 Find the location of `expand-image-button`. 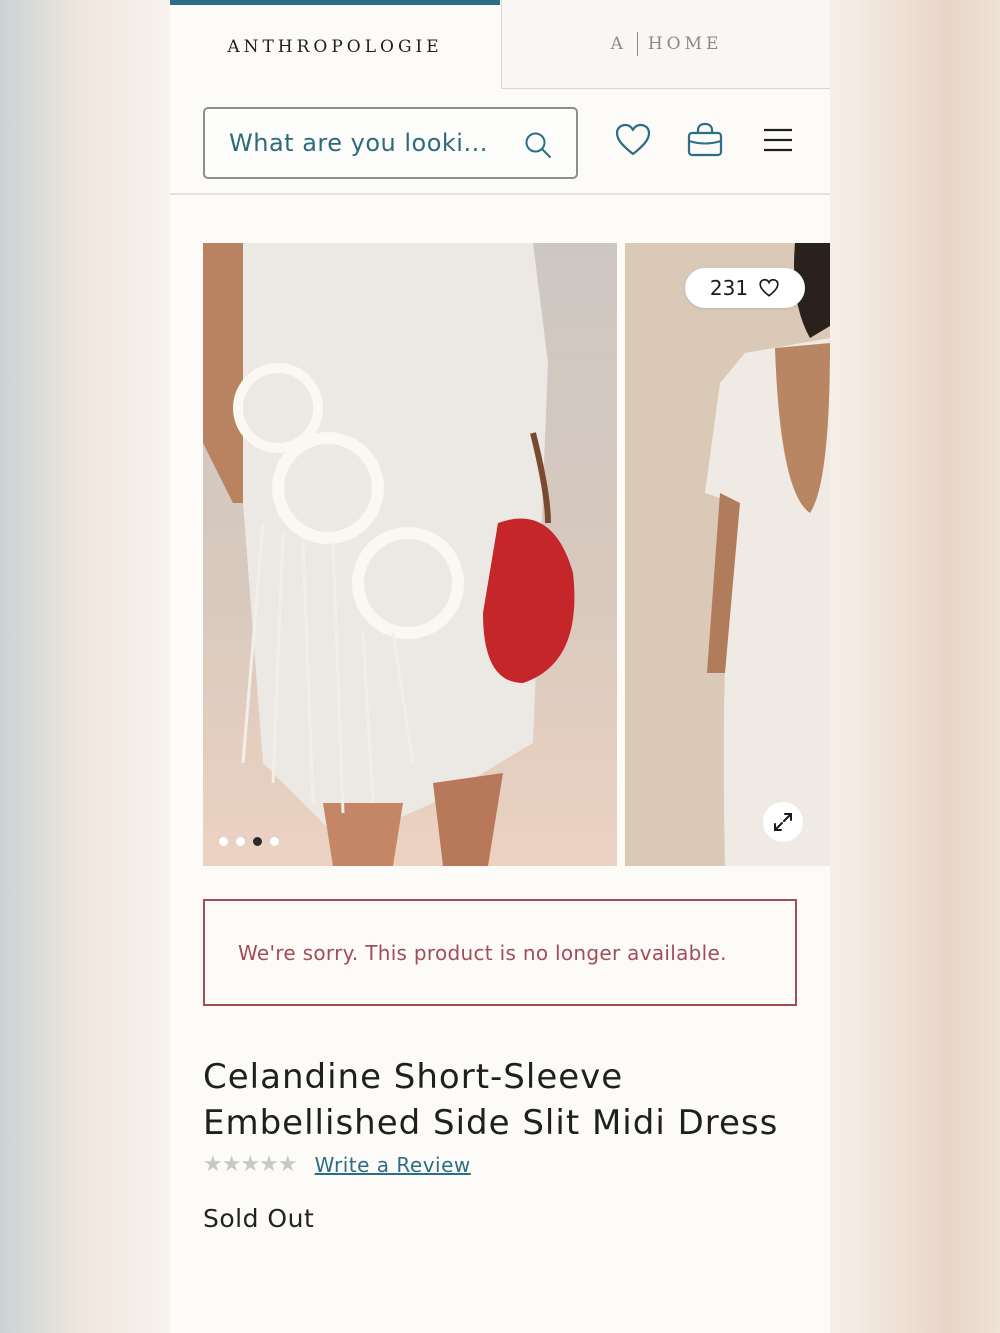

expand-image-button is located at coordinates (783, 822).